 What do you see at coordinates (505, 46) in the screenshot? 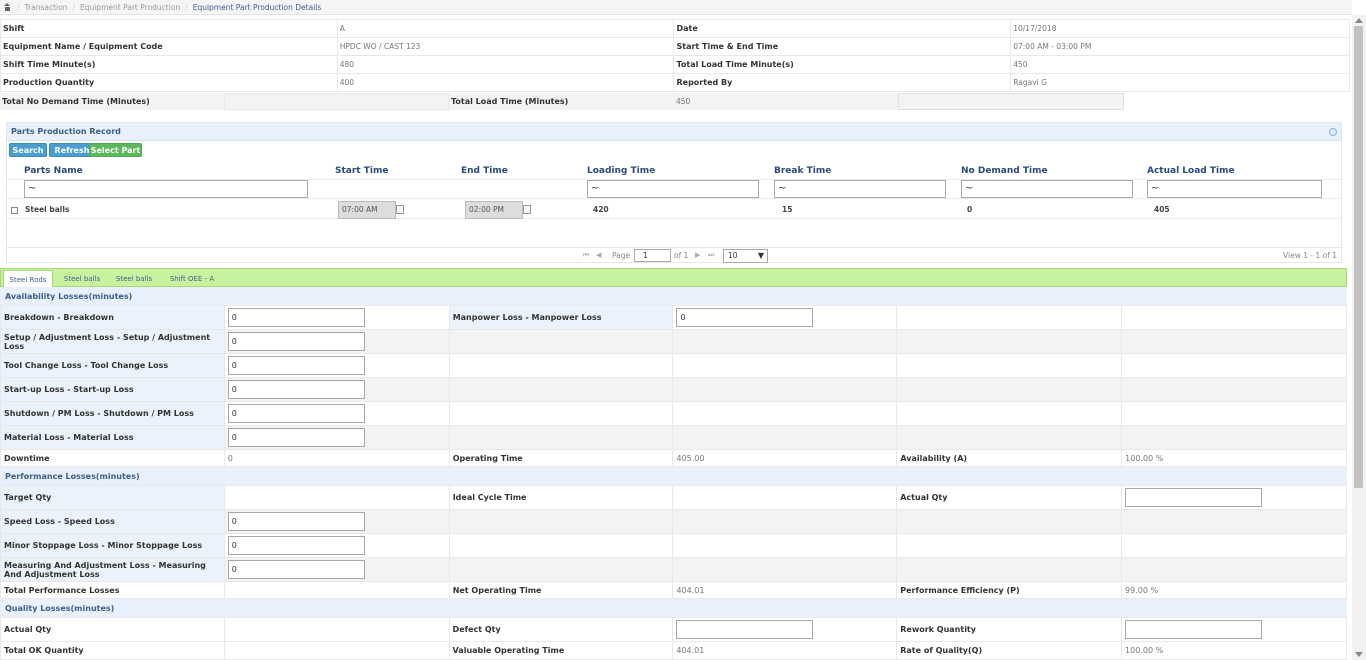
I see `equipment-value: HPDC WO / CAST 123` at bounding box center [505, 46].